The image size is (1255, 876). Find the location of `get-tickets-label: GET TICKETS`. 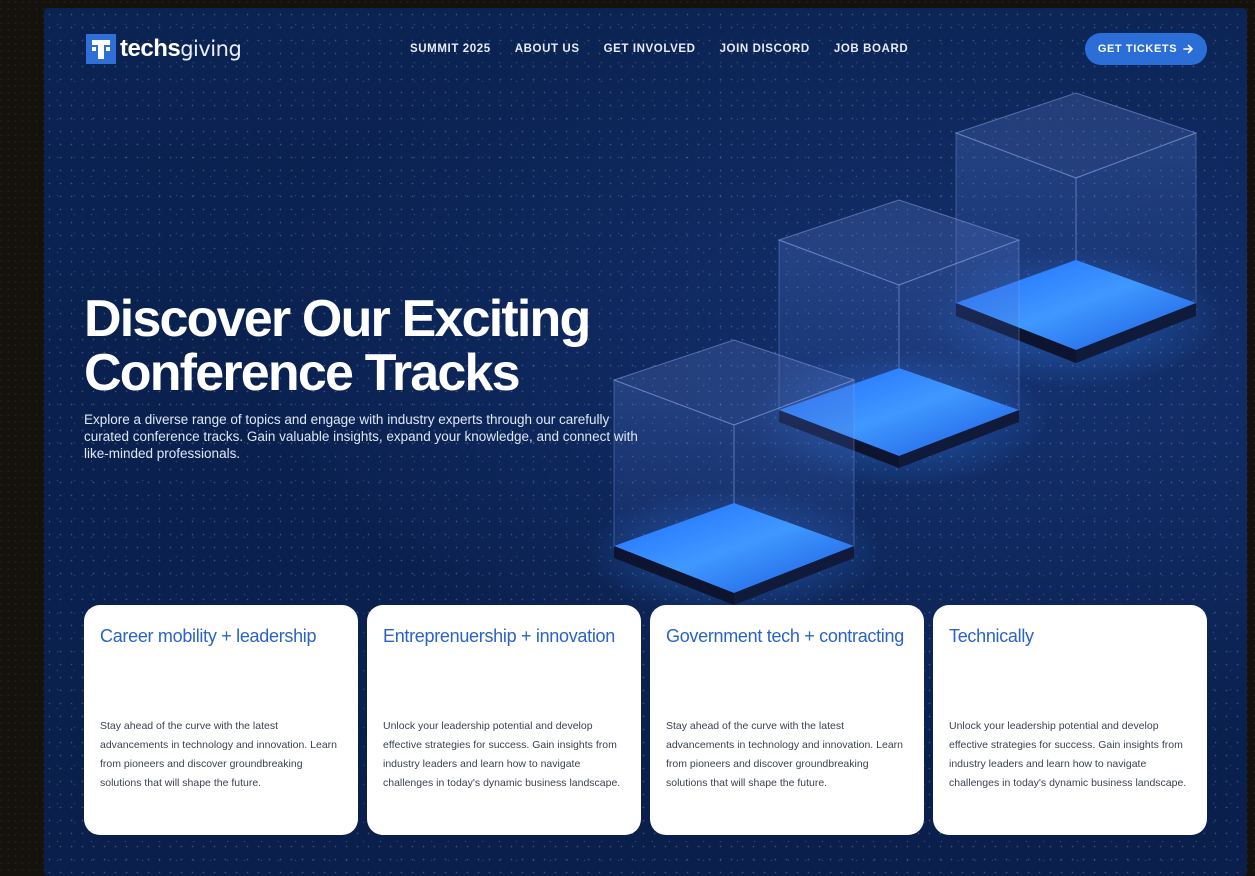

get-tickets-label: GET TICKETS is located at coordinates (1137, 49).